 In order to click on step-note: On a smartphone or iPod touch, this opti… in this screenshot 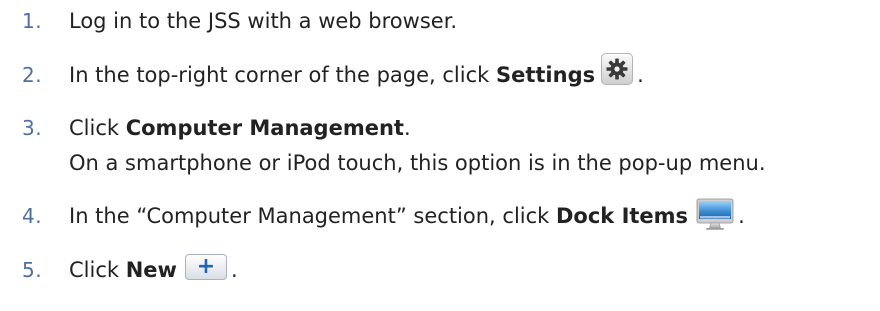, I will do `click(417, 163)`.